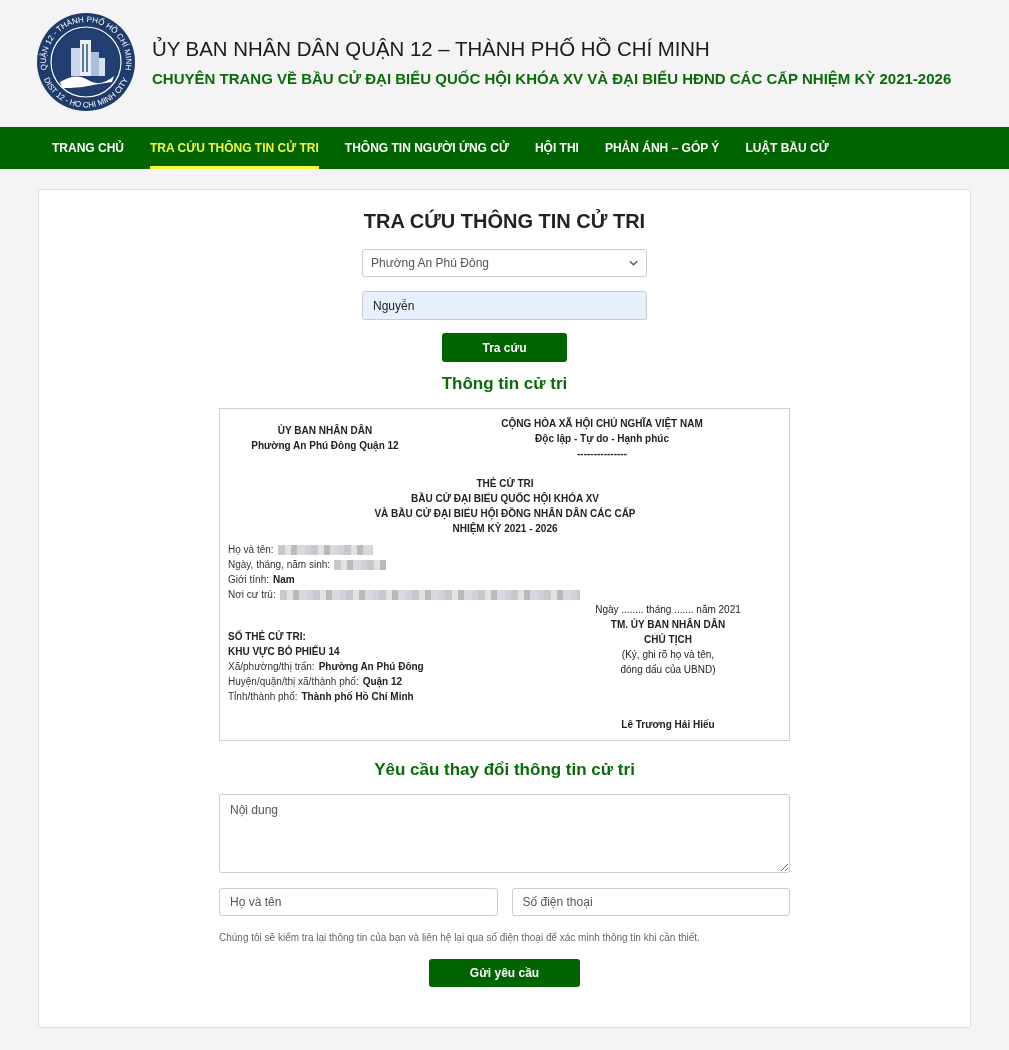  Describe the element at coordinates (668, 670) in the screenshot. I see `signature-instruction-text: đóng dấu của UBND)` at that location.